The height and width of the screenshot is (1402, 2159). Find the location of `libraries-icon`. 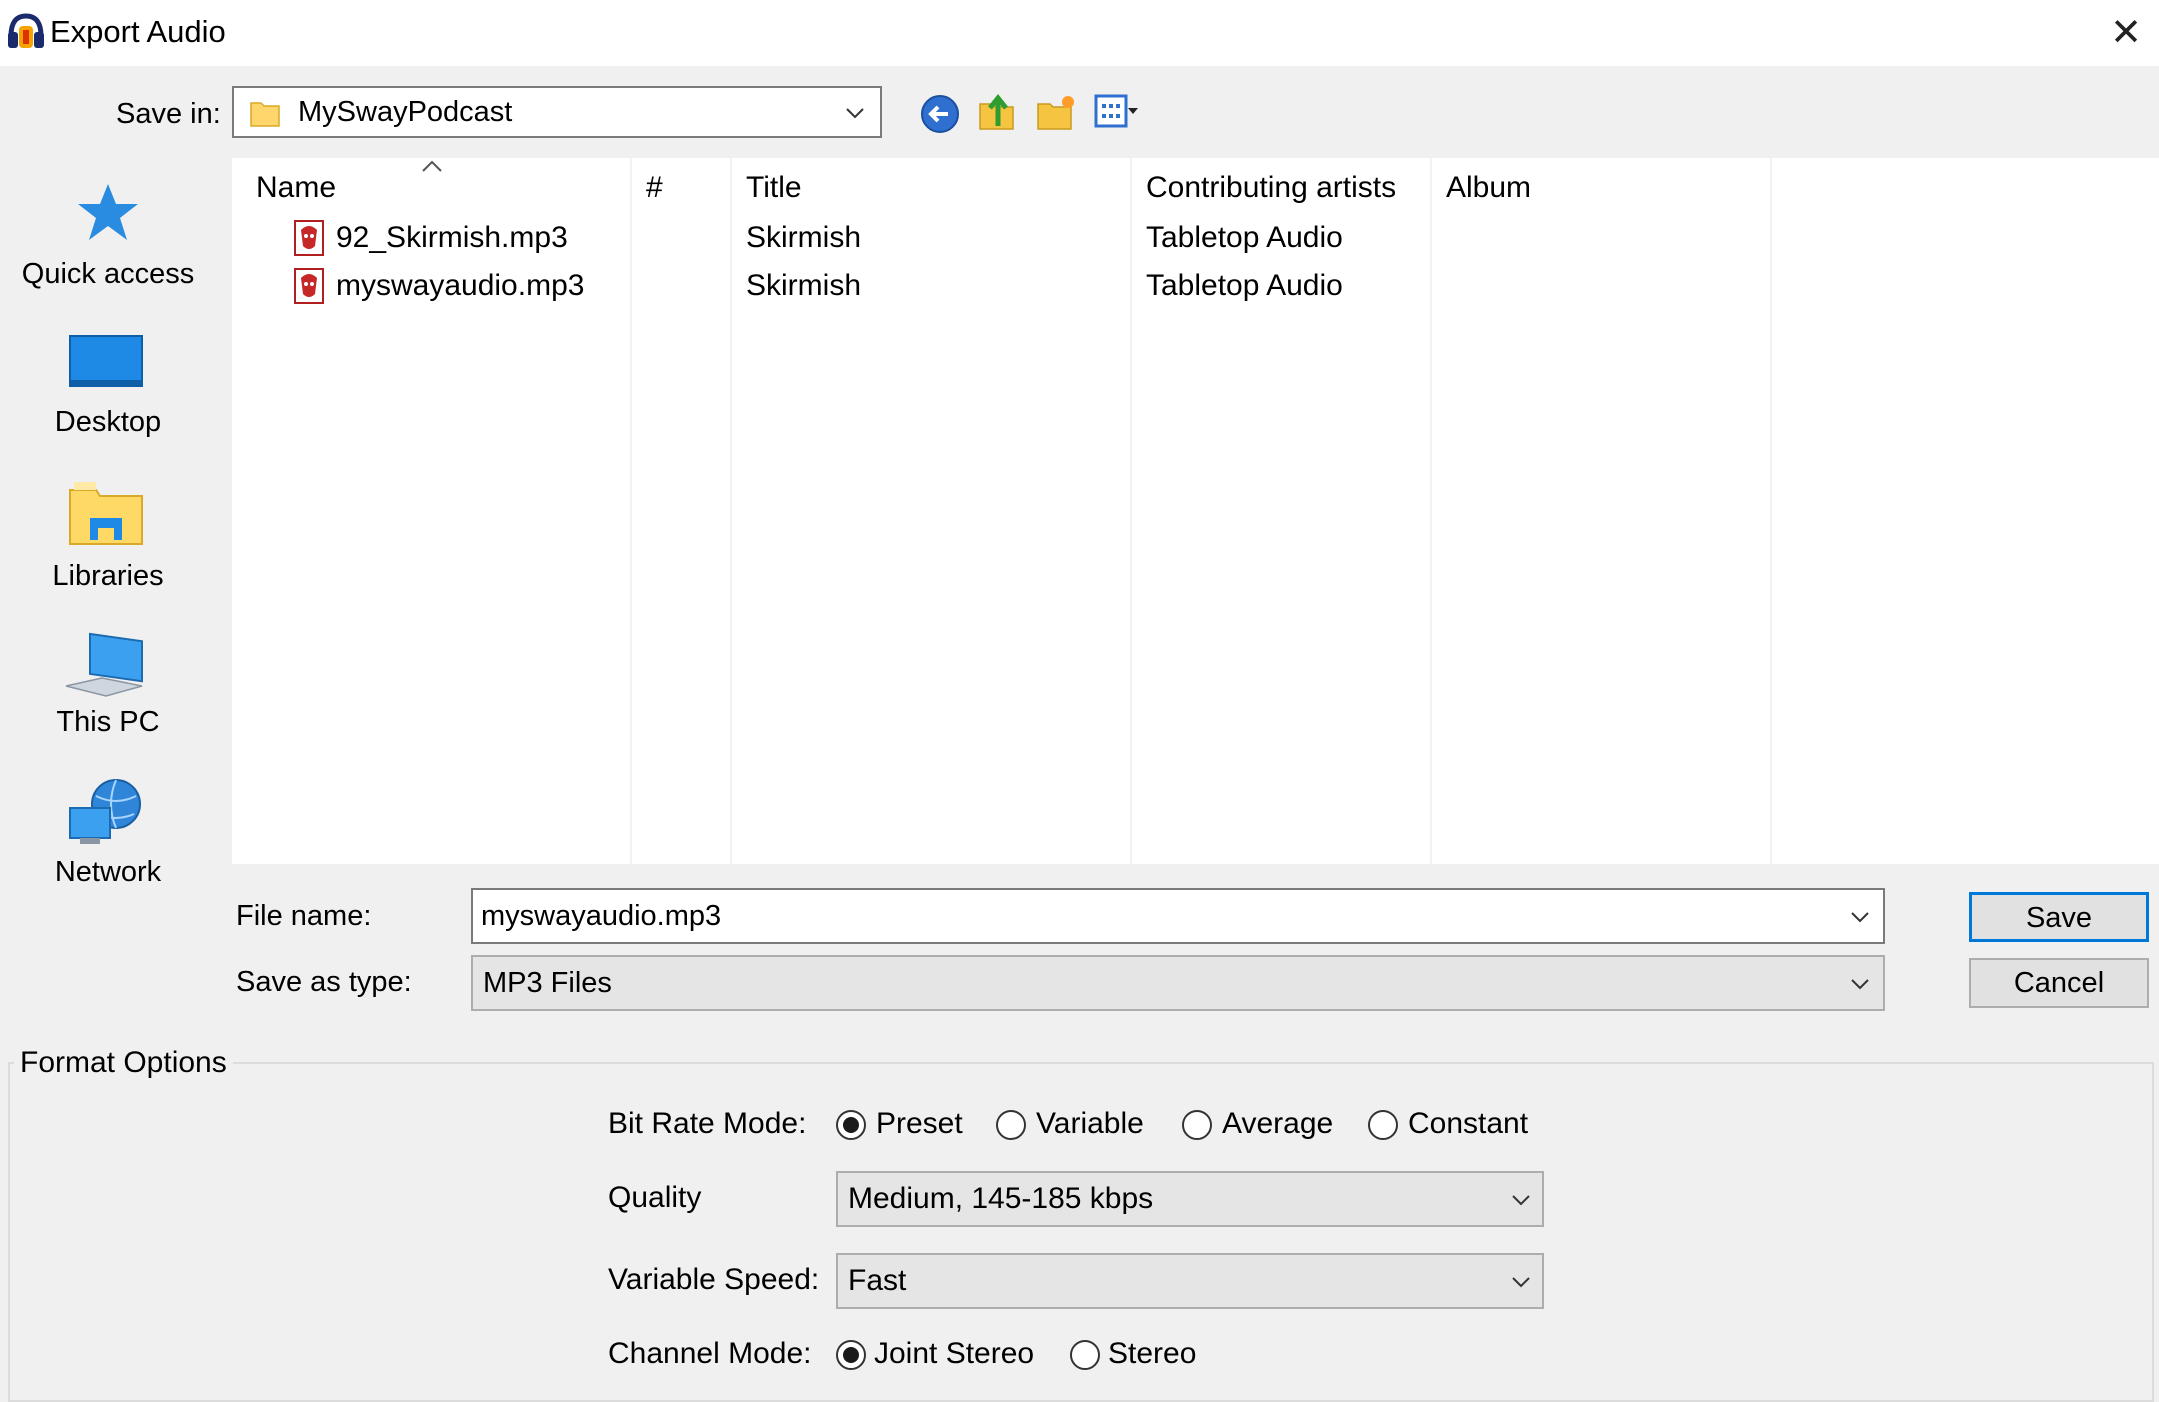

libraries-icon is located at coordinates (106, 513).